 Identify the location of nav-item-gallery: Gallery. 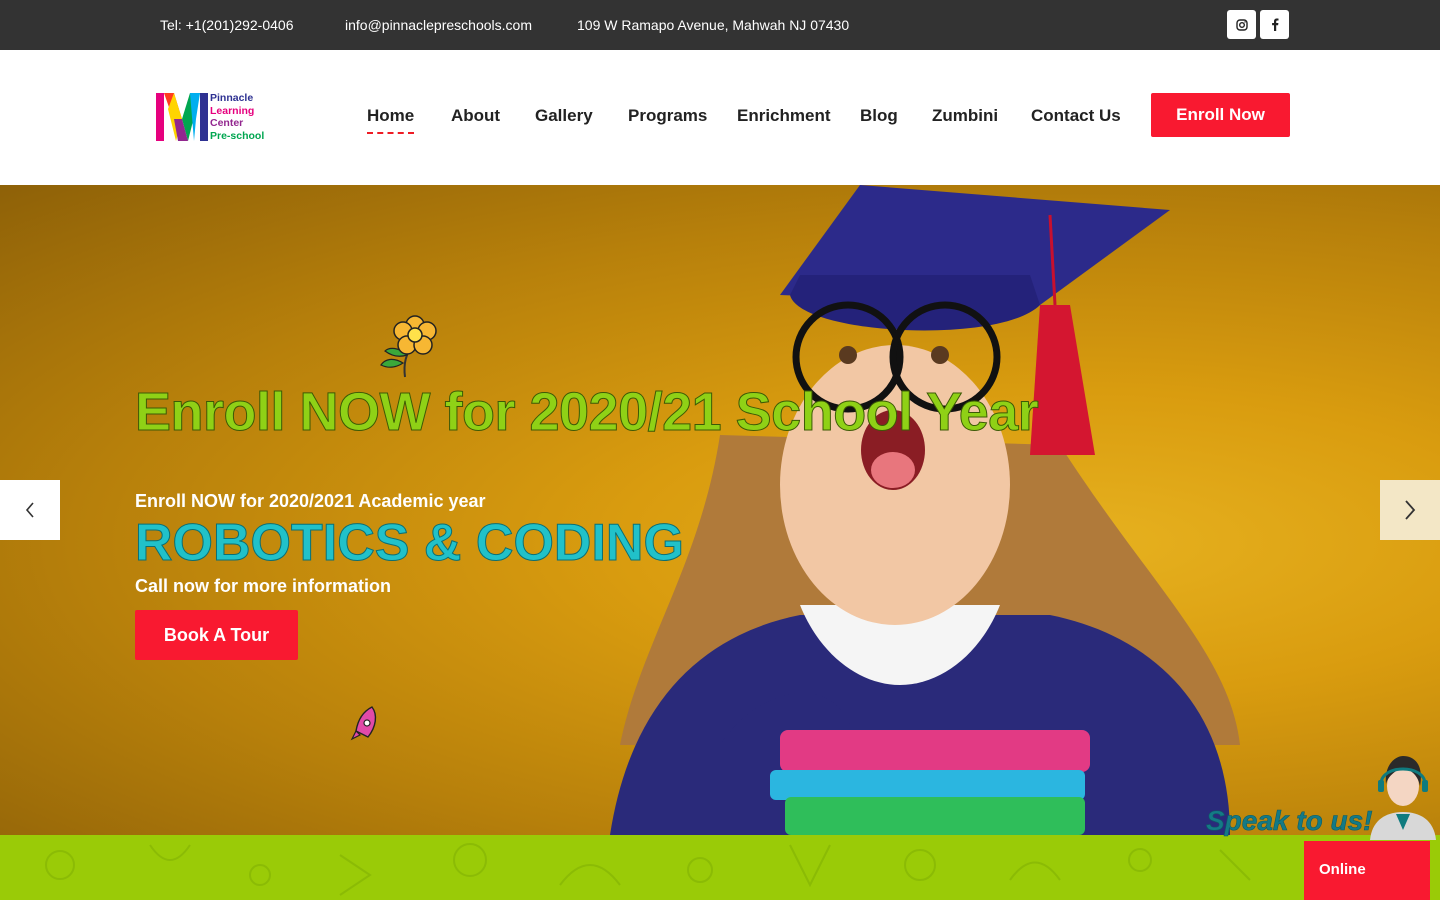
(564, 116).